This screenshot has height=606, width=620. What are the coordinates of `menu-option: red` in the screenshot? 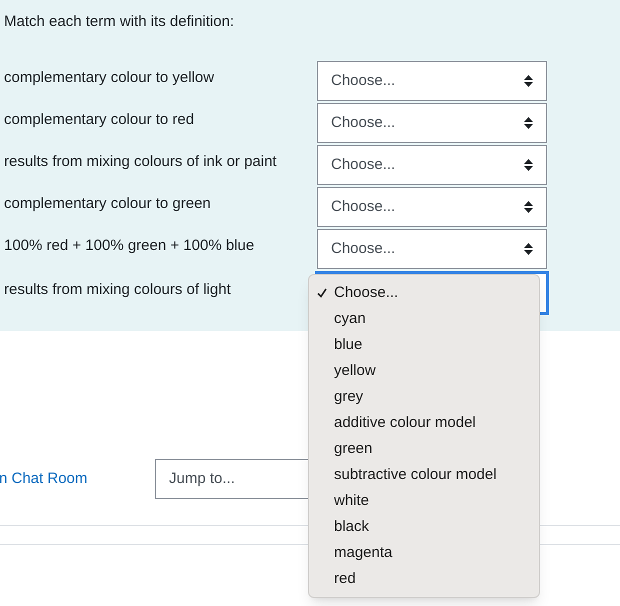 It's located at (424, 579).